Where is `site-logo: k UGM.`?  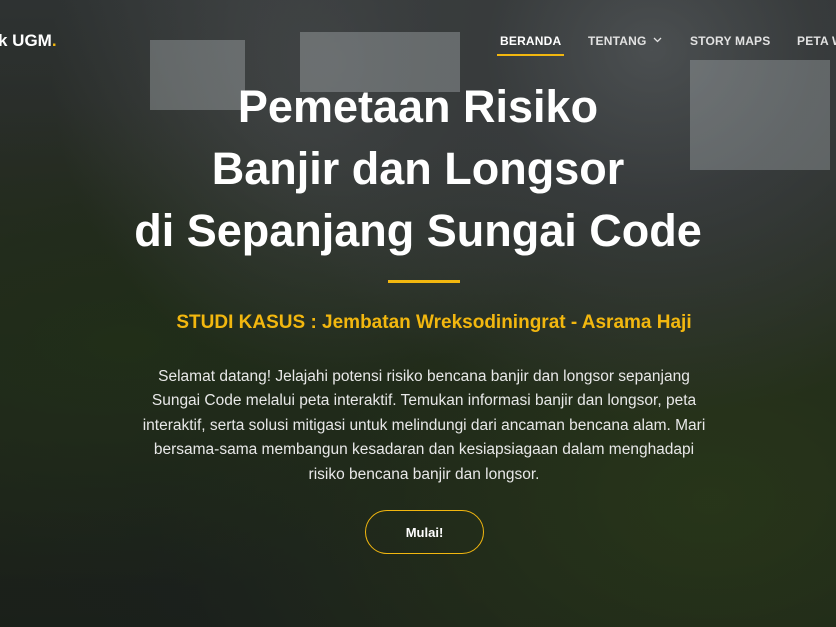 site-logo: k UGM. is located at coordinates (28, 41).